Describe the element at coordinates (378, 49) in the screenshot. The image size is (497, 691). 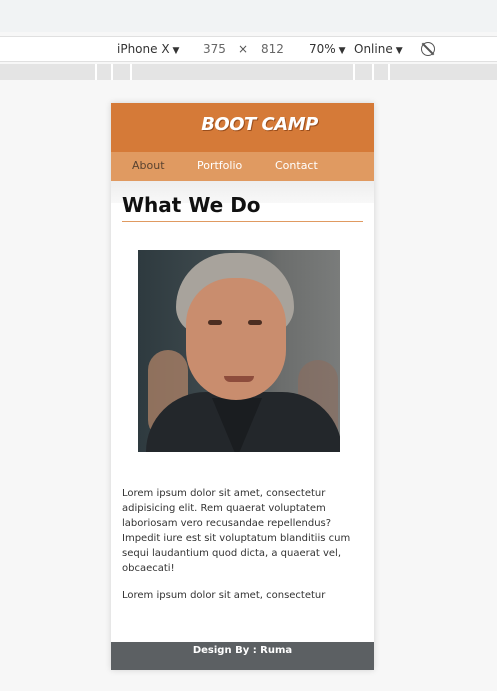
I see `throttle-select: Online ▼` at that location.